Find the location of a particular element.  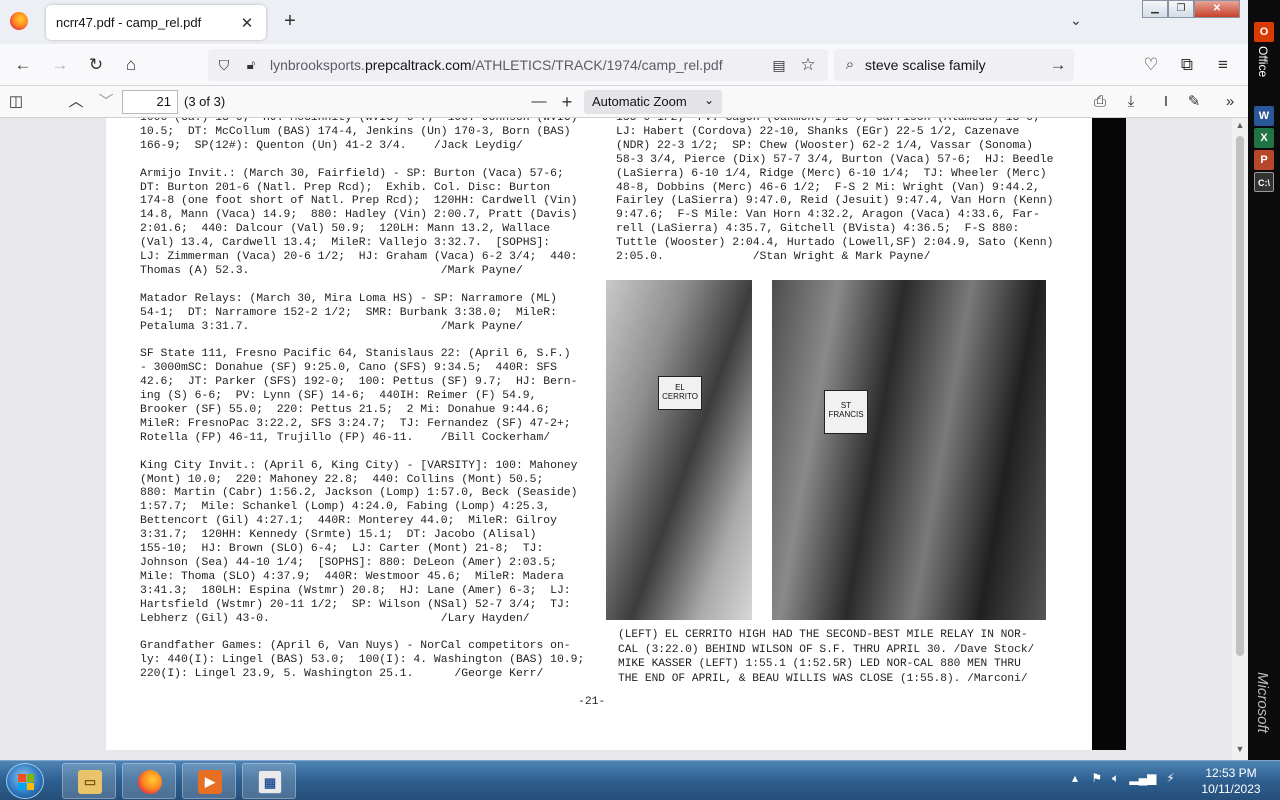

vertical-scrollbar: ▲ ▼ is located at coordinates (1240, 439).